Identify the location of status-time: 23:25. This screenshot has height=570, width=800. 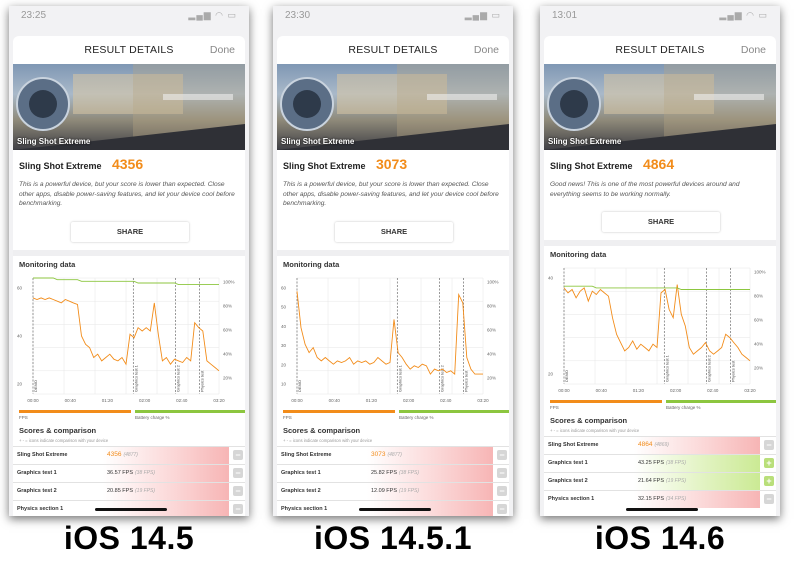
(34, 15).